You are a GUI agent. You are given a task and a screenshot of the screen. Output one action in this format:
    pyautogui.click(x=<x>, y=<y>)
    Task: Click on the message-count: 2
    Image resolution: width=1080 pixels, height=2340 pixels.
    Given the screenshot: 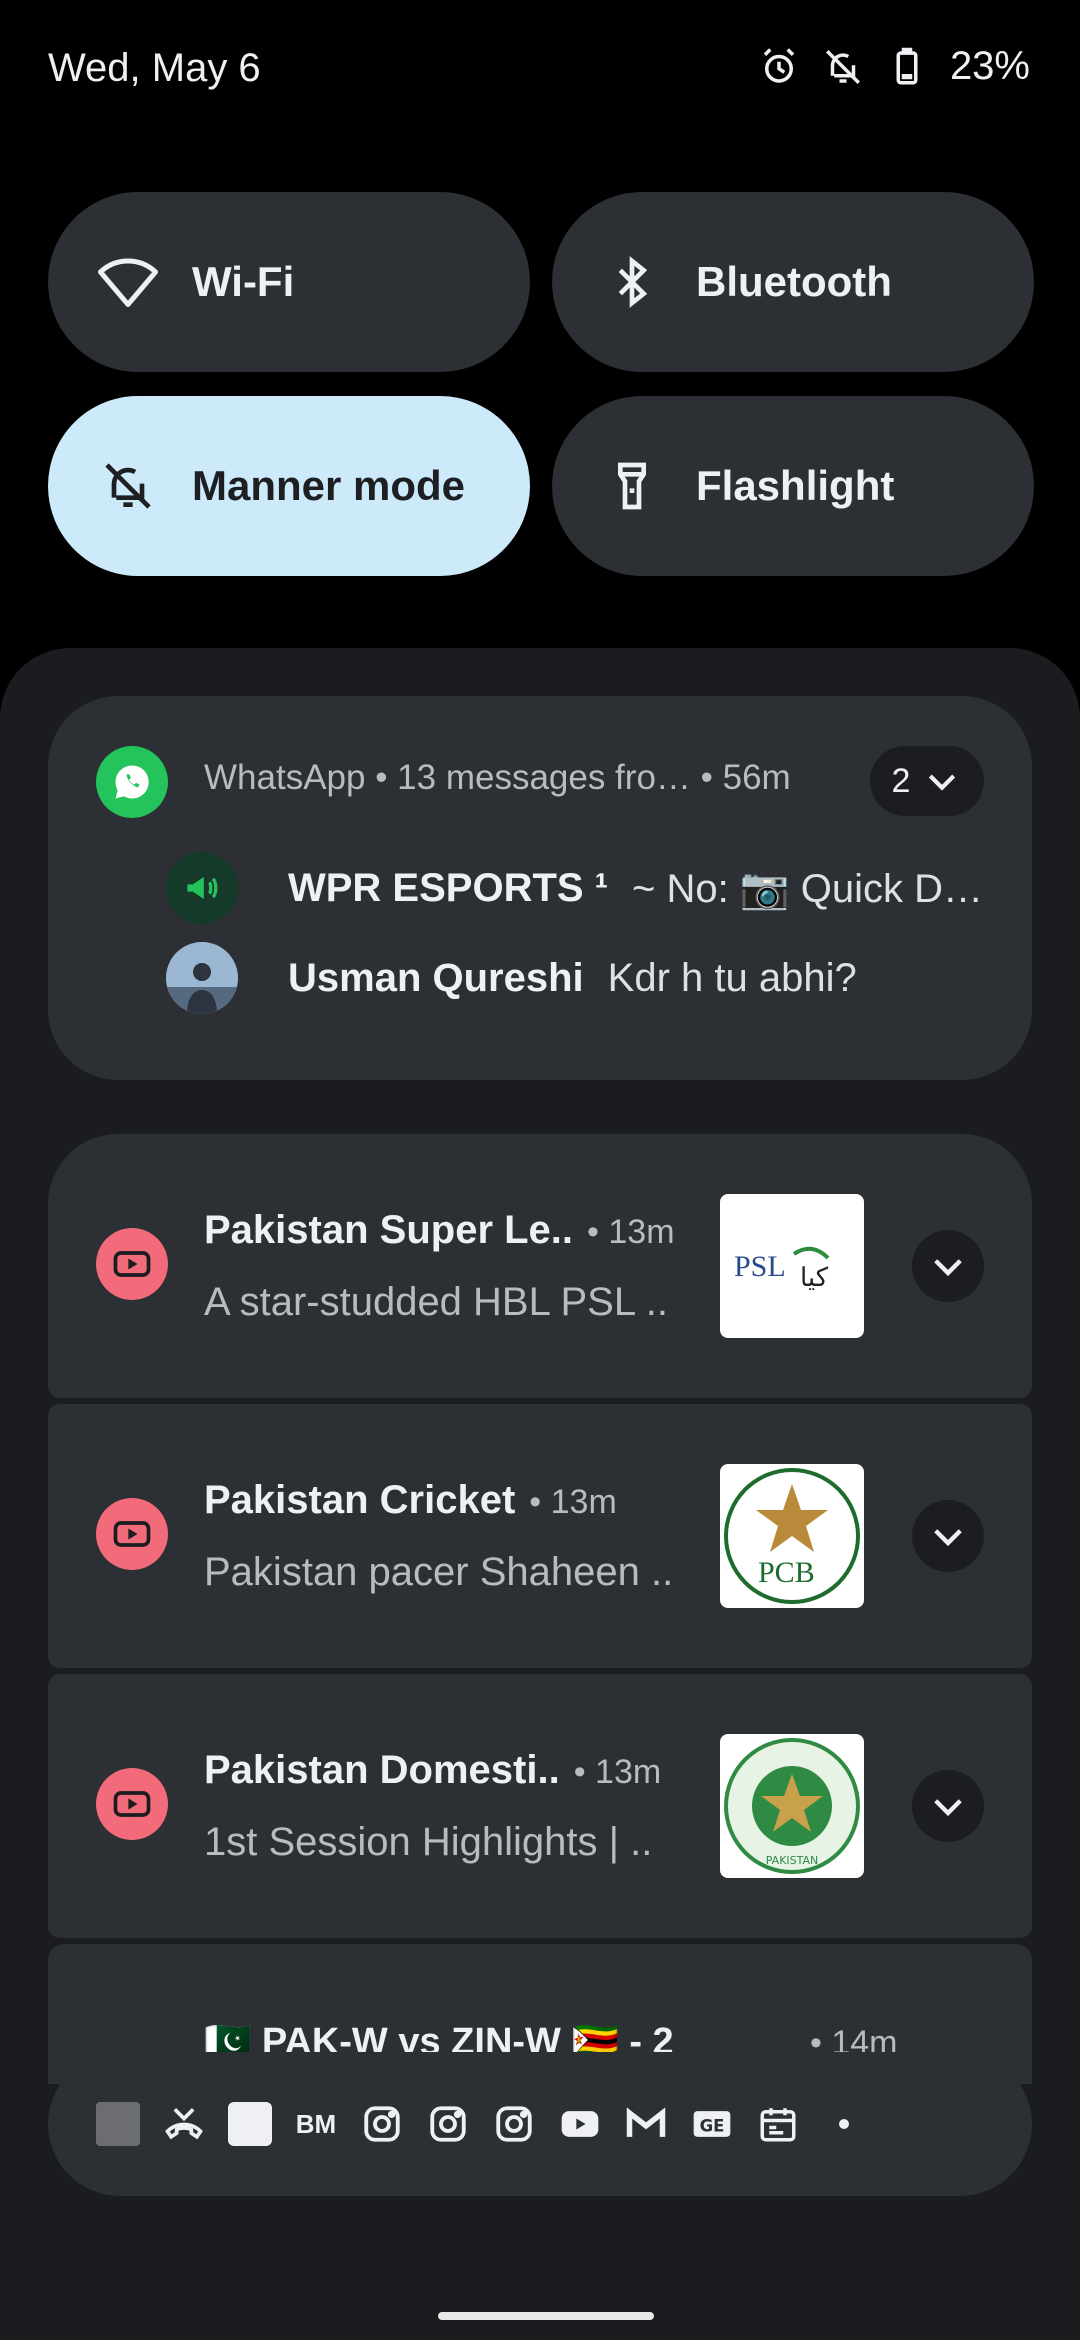 What is the action you would take?
    pyautogui.click(x=901, y=780)
    